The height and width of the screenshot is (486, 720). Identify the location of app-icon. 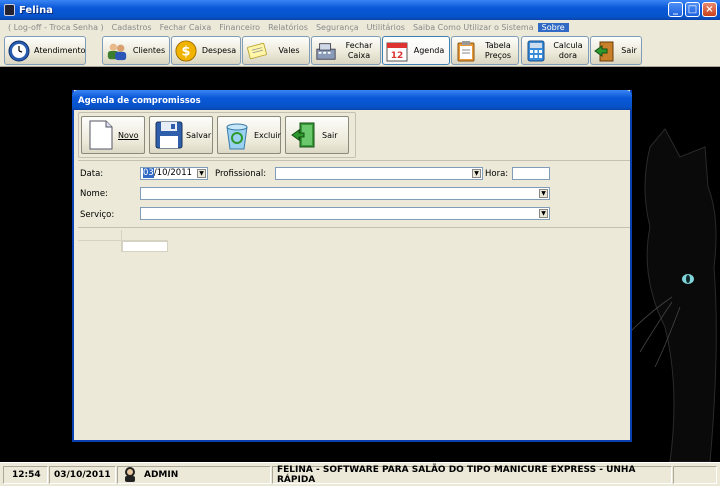
(9, 10).